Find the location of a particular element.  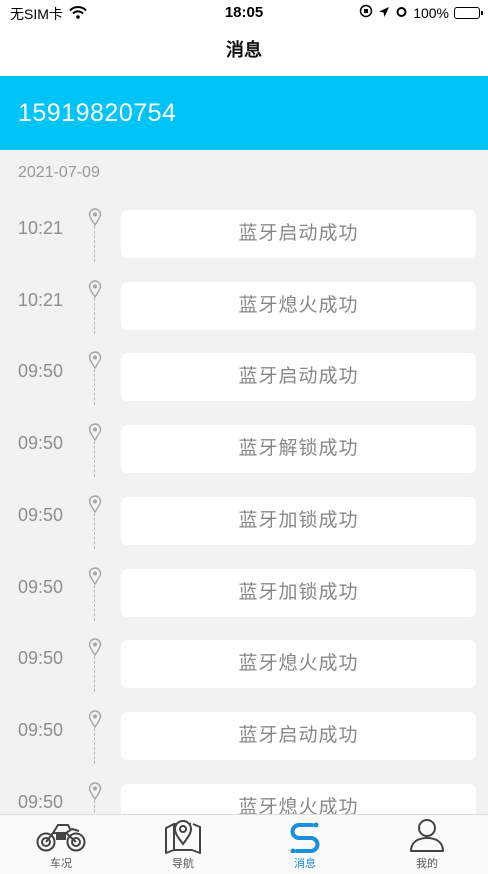

message-row: 09:50 蓝牙解锁成功 is located at coordinates (244, 459).